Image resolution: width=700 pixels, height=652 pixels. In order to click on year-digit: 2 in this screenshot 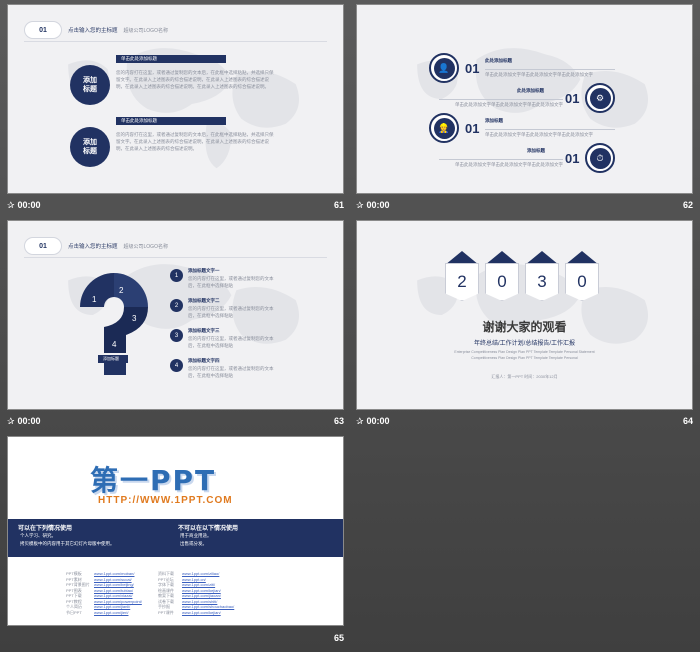, I will do `click(462, 282)`.